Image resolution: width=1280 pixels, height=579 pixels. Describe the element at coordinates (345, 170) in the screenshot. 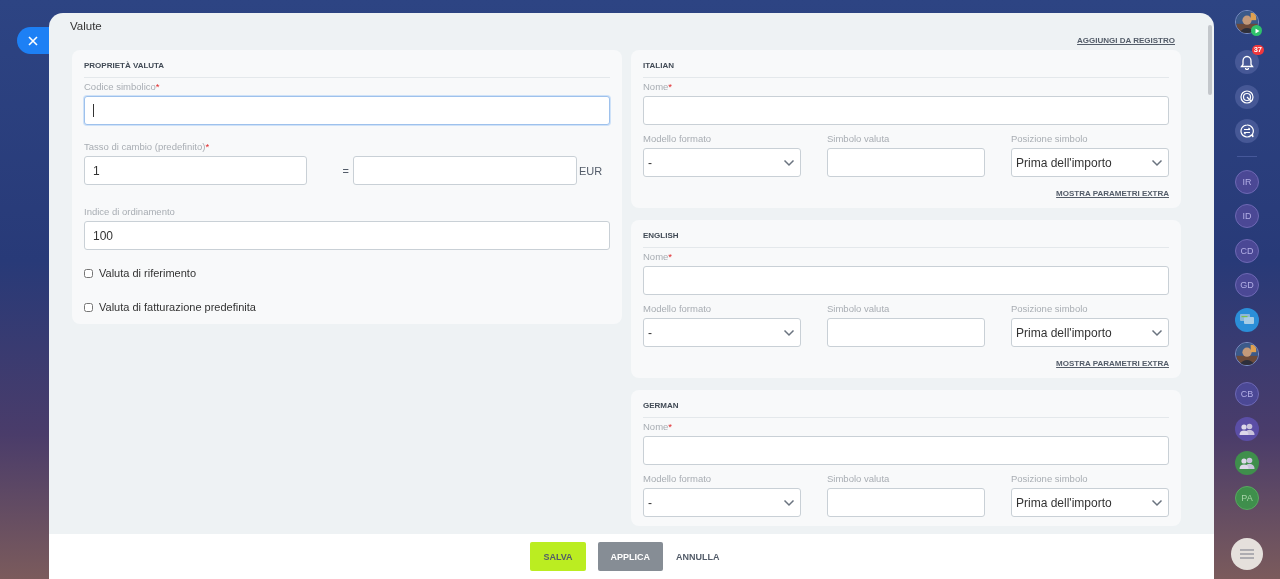

I see `equals-sign: =` at that location.